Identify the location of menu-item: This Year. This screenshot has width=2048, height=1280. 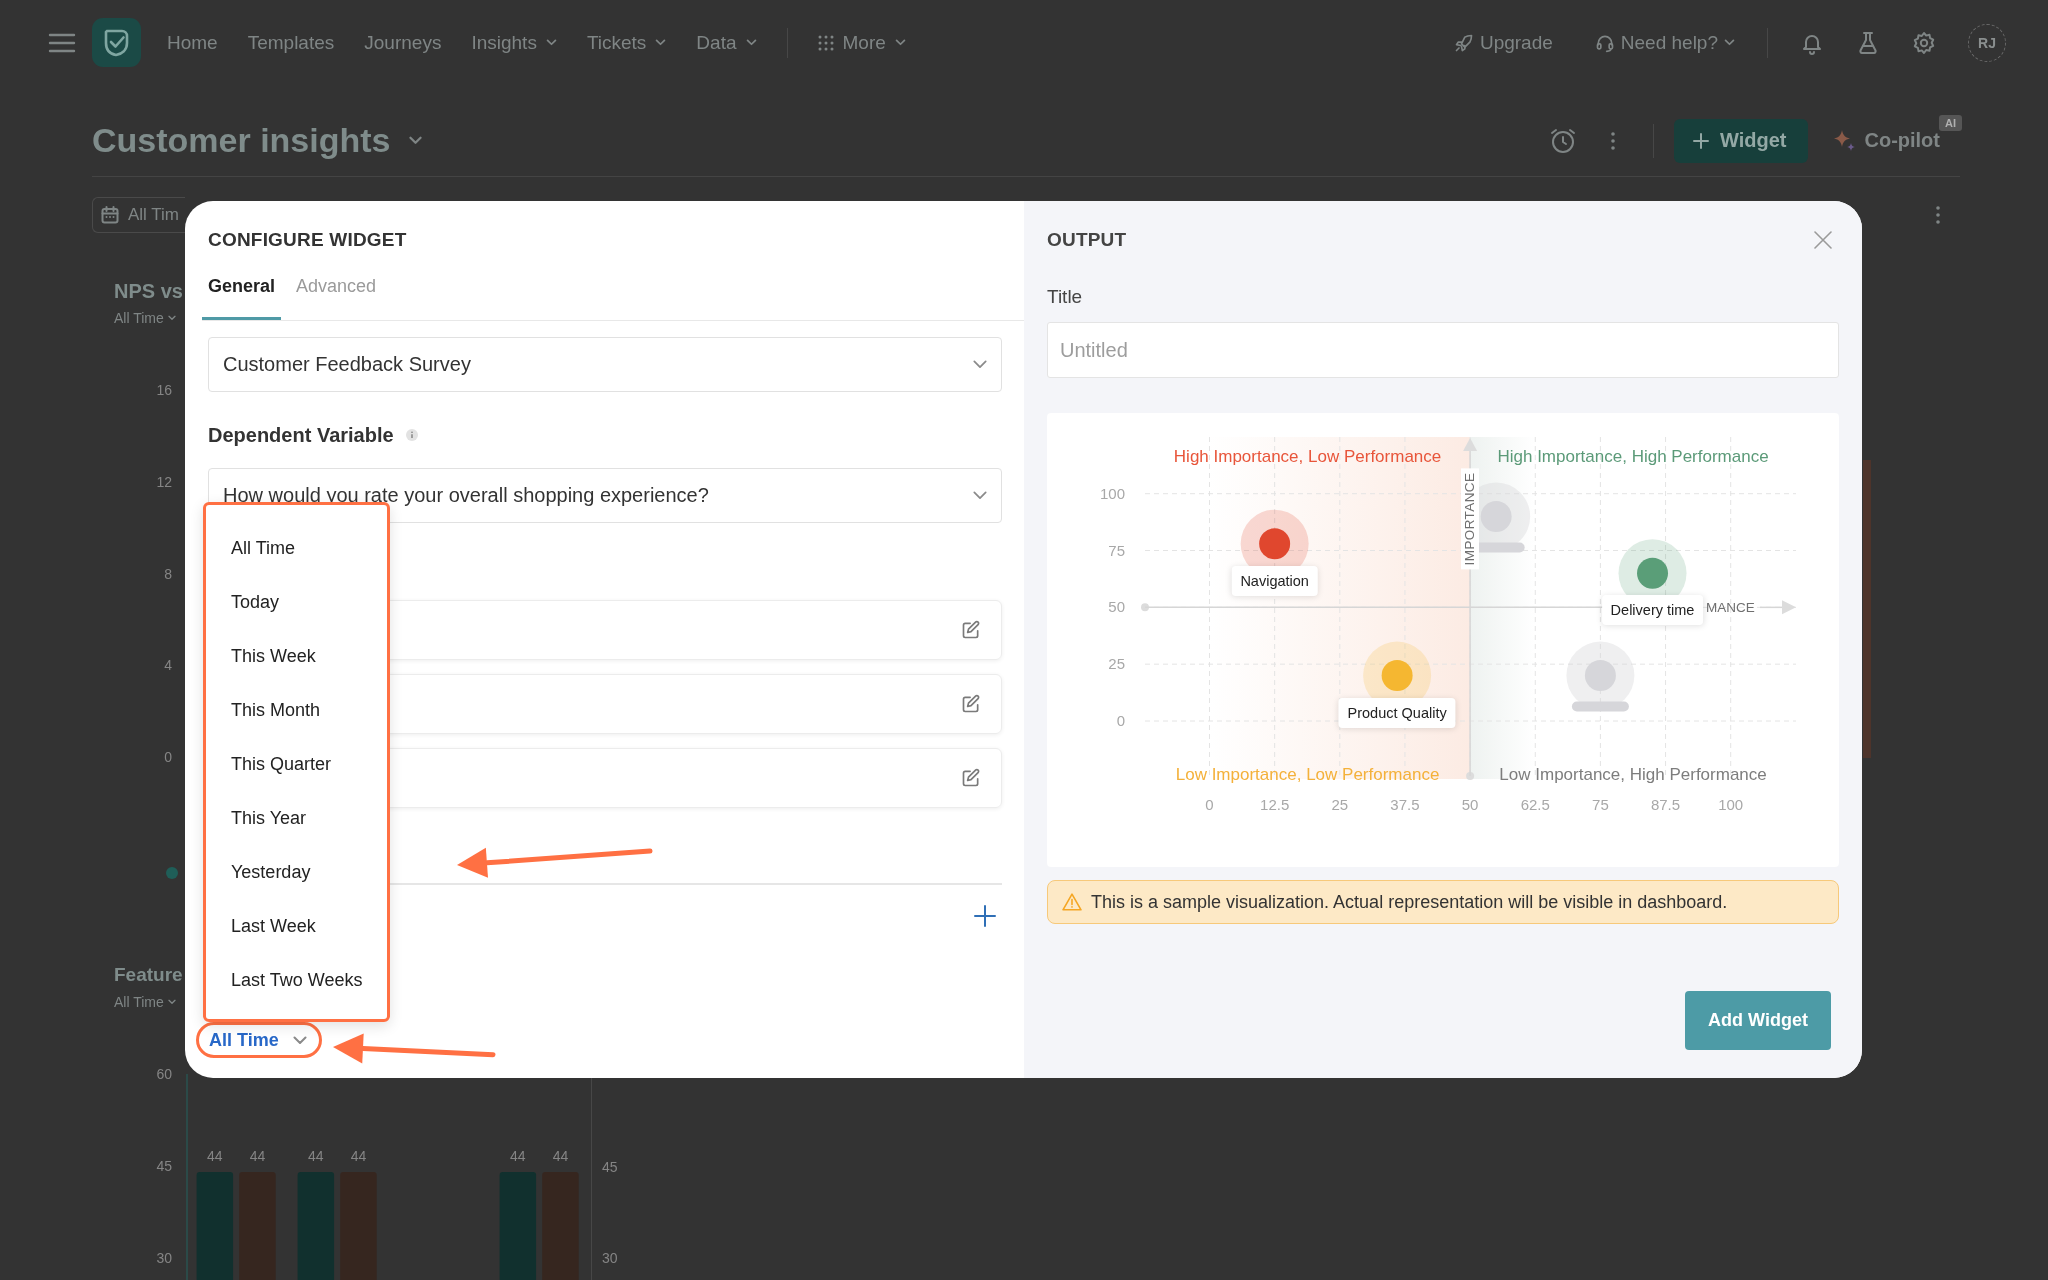
(296, 818).